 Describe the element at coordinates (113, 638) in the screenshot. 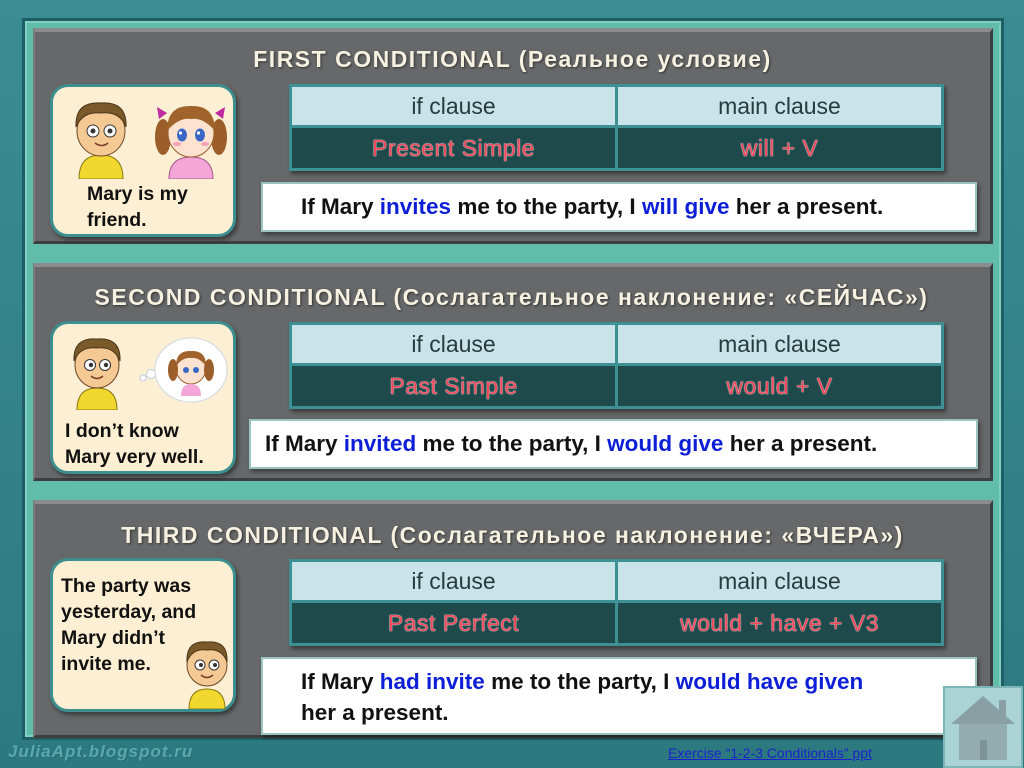

I see `caption-line: Mary didn’t` at that location.